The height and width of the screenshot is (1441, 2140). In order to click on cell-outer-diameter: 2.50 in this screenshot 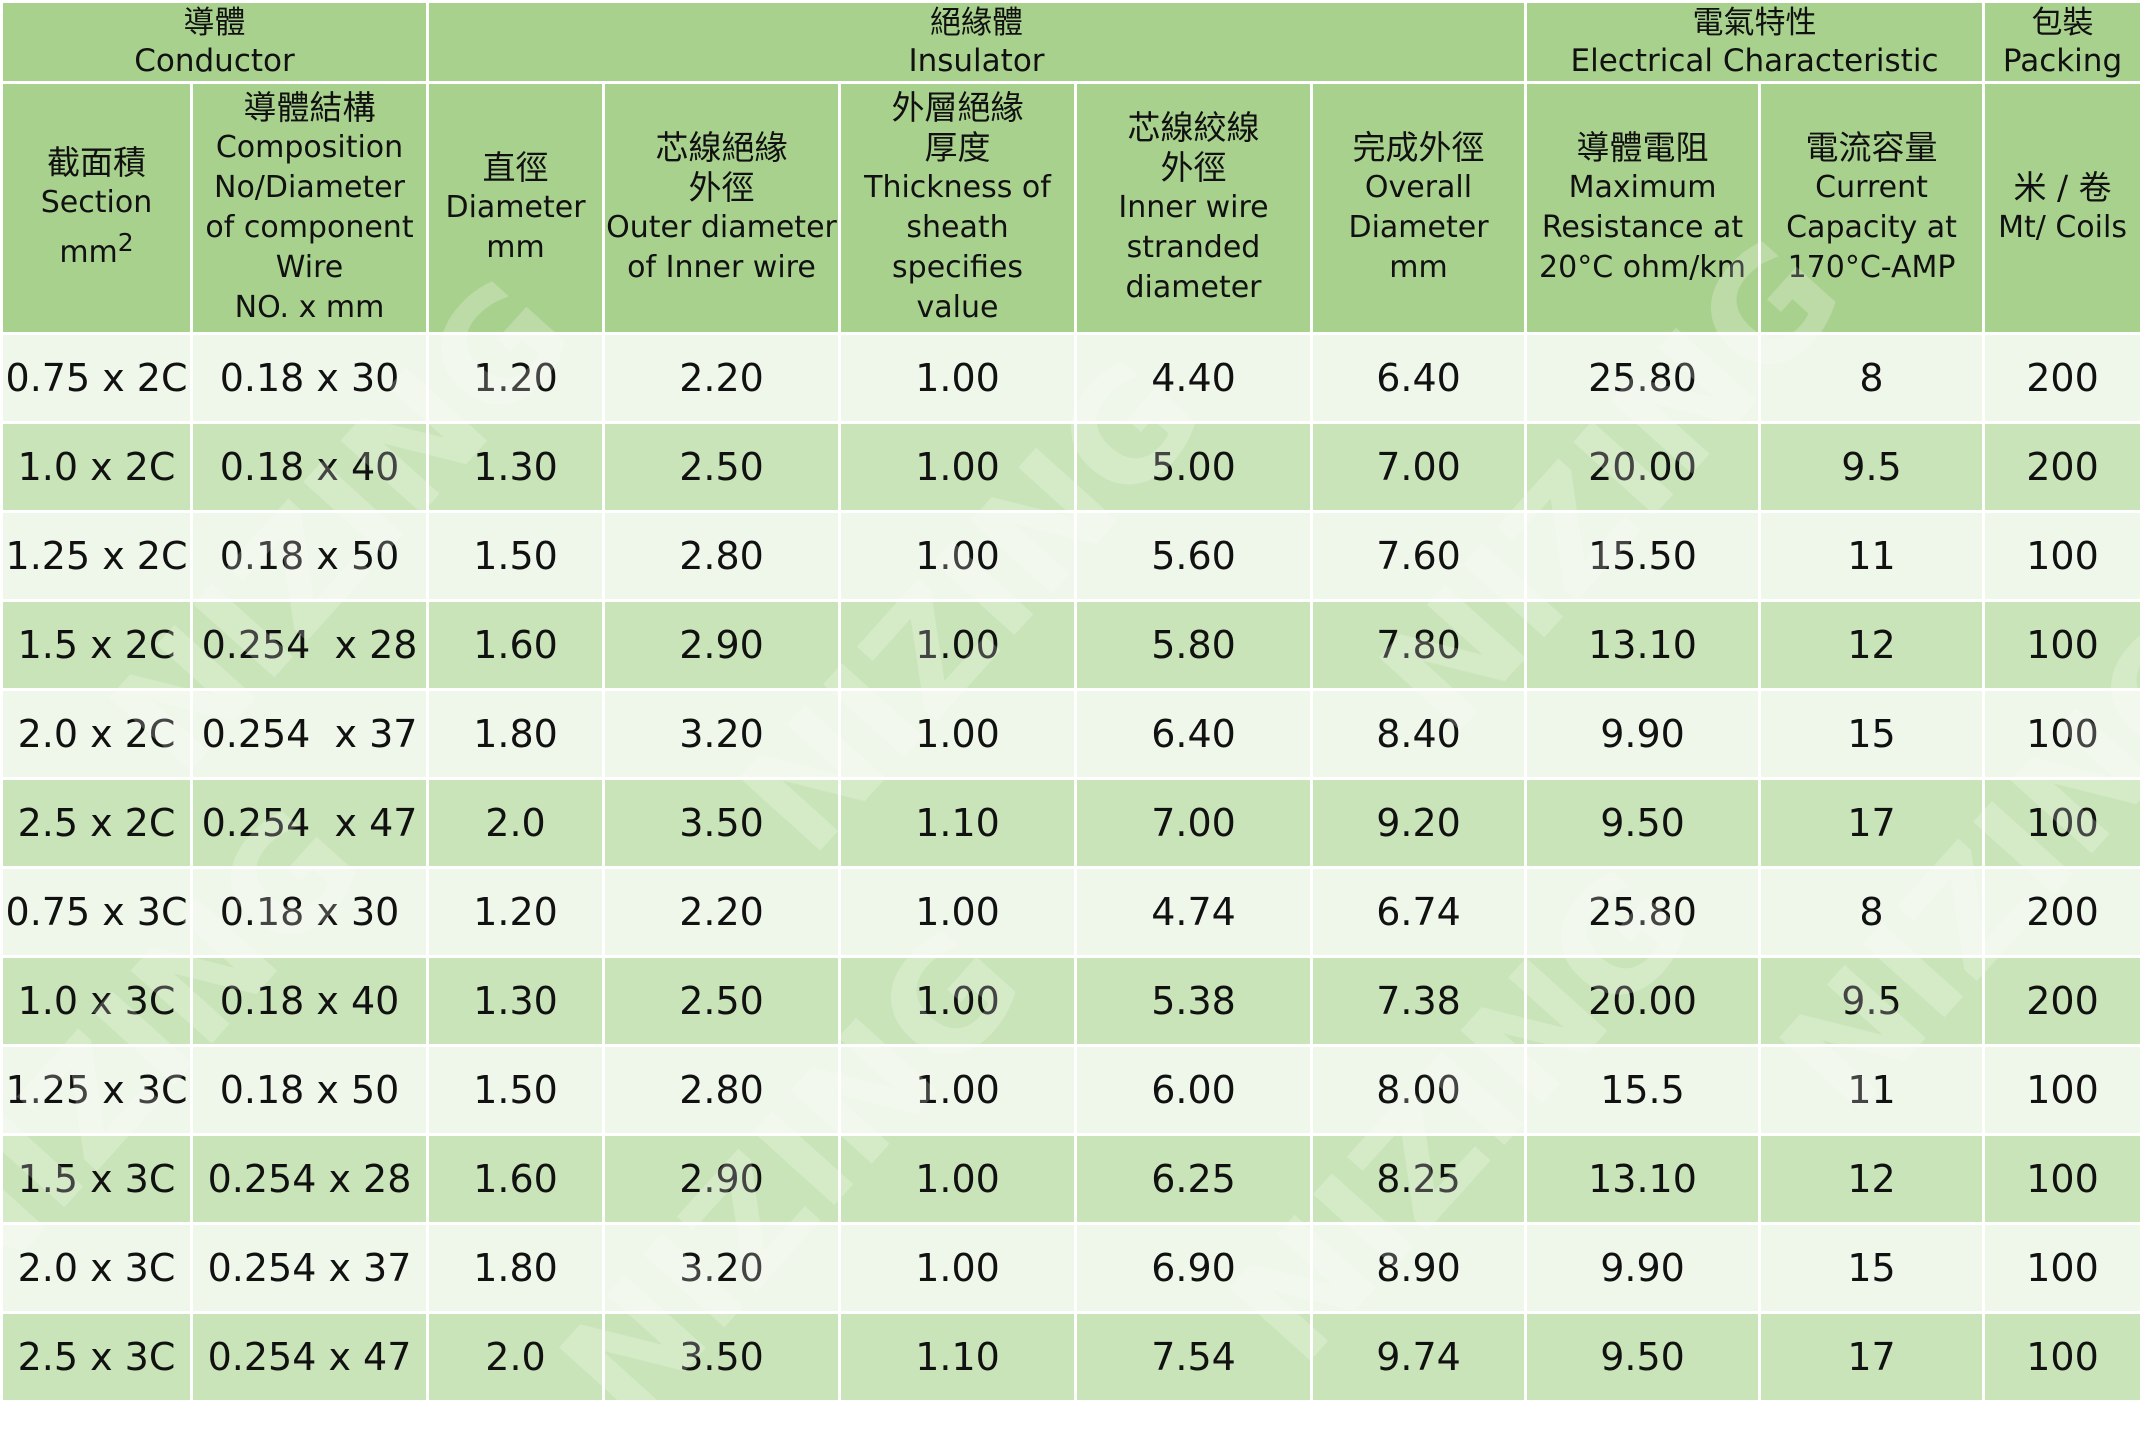, I will do `click(721, 467)`.